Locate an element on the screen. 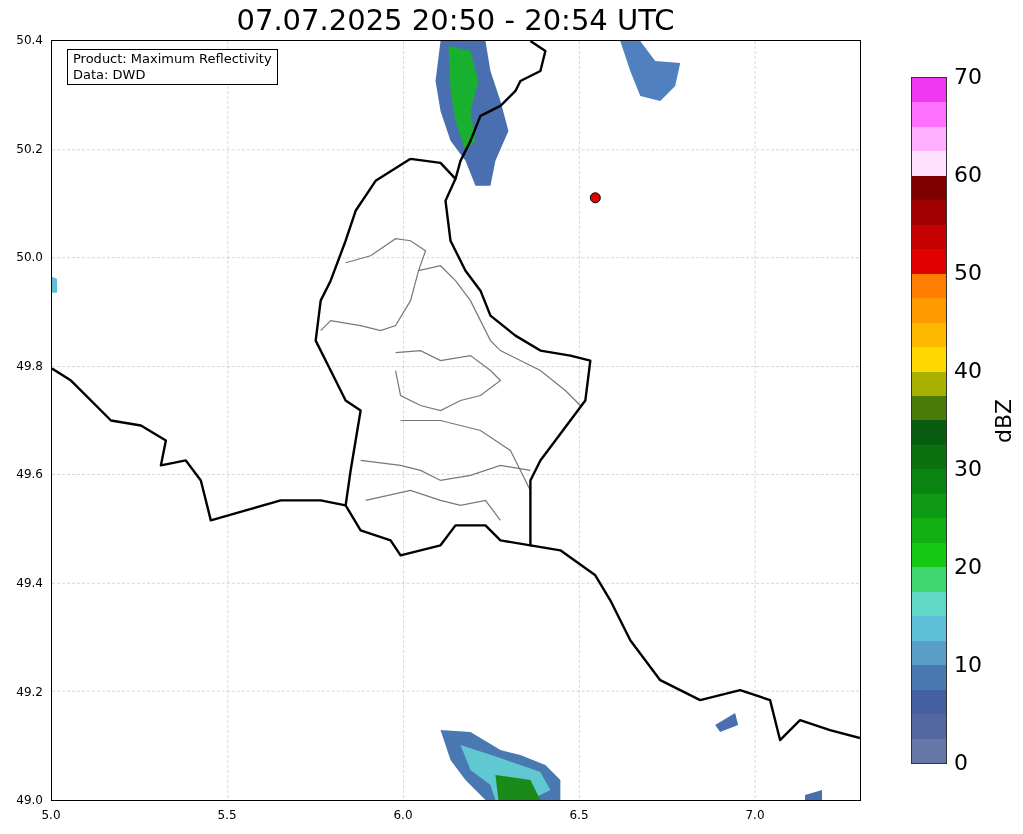  y-tick-label: 49.2 is located at coordinates (30, 691).